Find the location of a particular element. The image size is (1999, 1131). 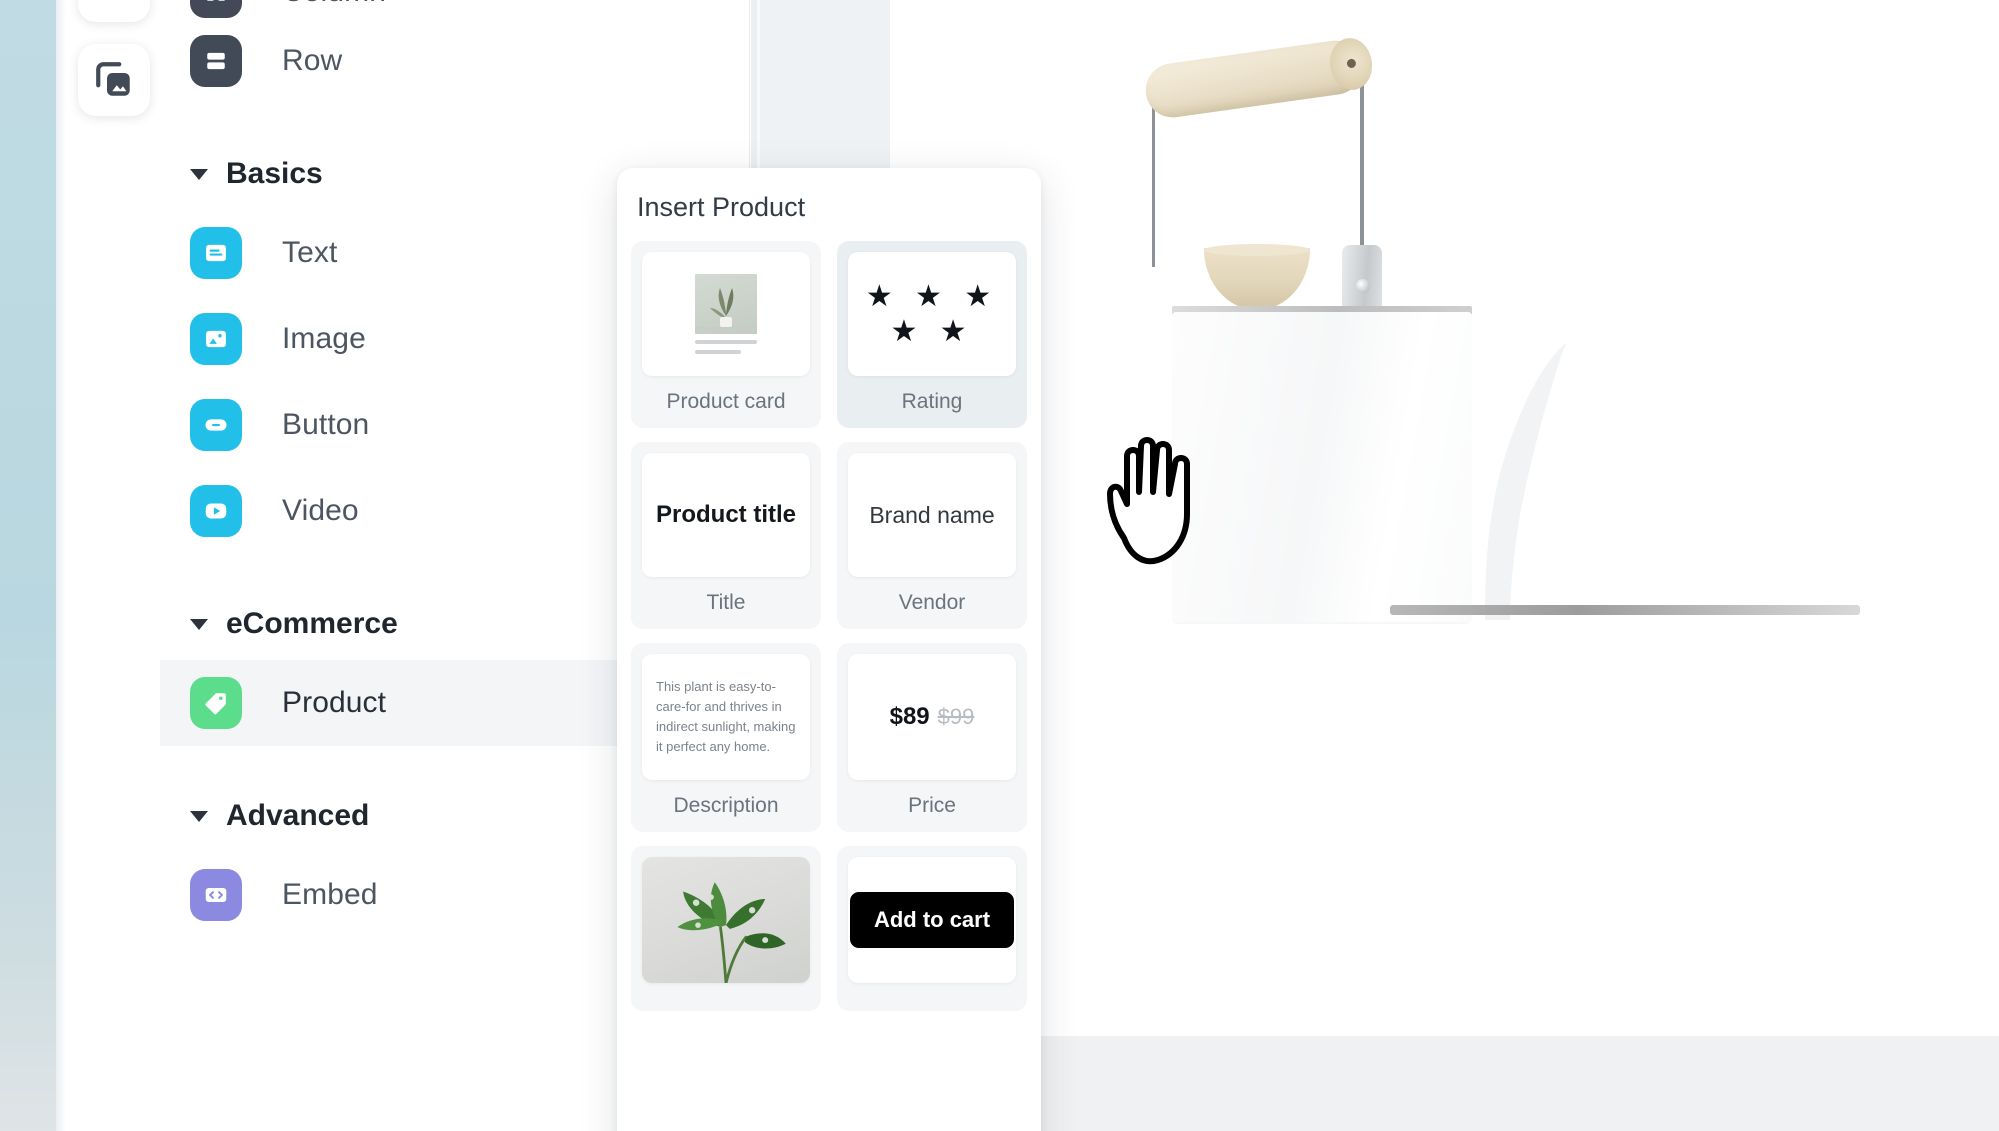

tile-caption: Description is located at coordinates (726, 805).